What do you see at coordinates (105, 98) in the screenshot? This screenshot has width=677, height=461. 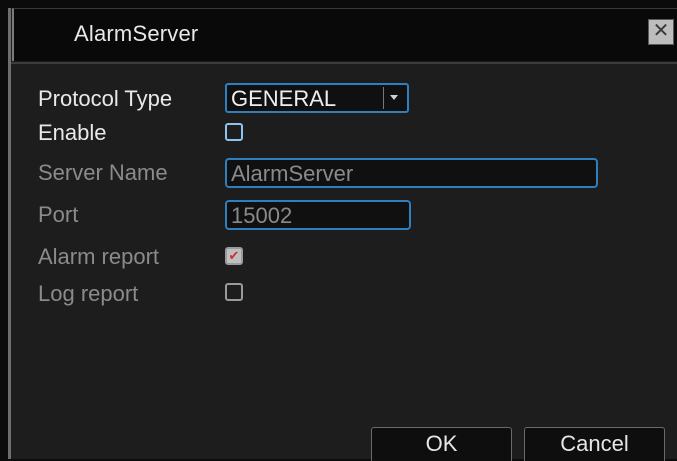 I see `protocol-type-label: Protocol Type` at bounding box center [105, 98].